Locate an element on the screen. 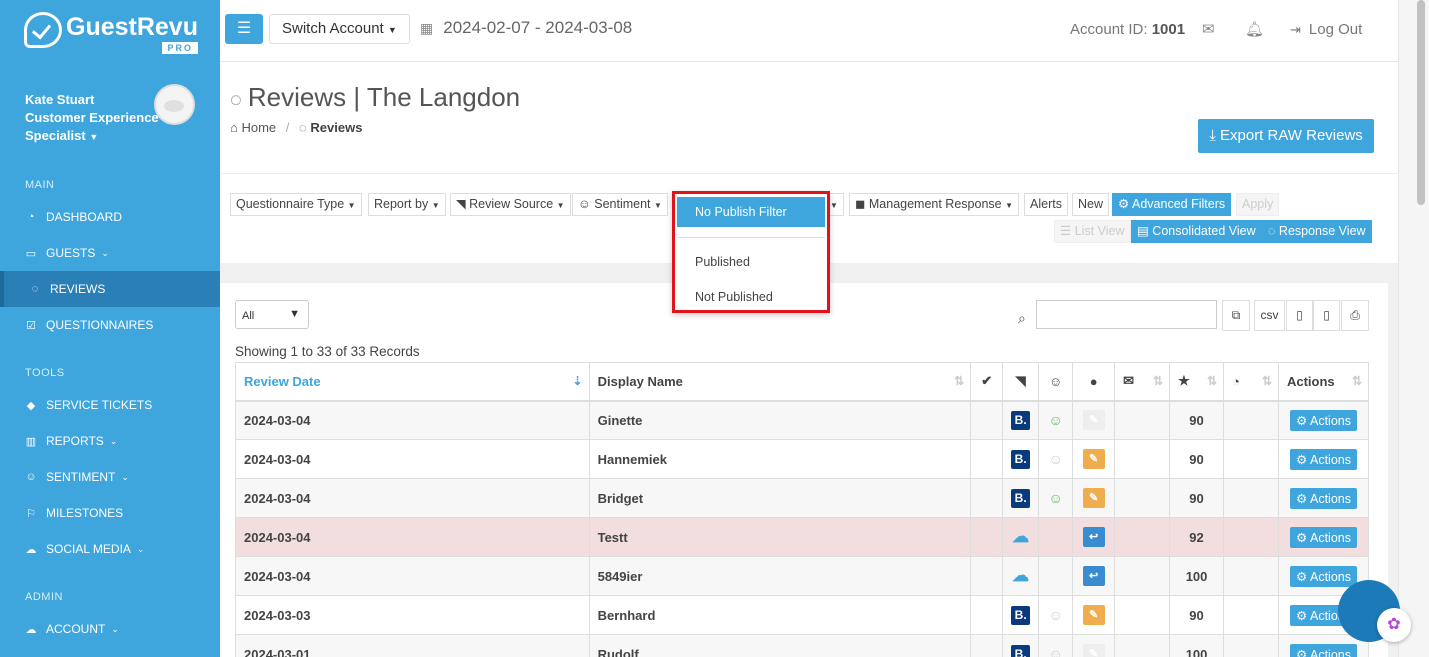 This screenshot has width=1429, height=657. header-label: Review Date is located at coordinates (282, 381).